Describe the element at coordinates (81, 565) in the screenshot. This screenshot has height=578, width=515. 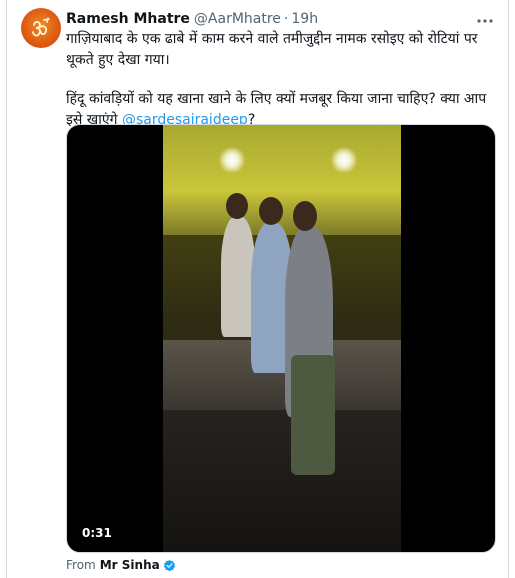
I see `from-label: From` at that location.